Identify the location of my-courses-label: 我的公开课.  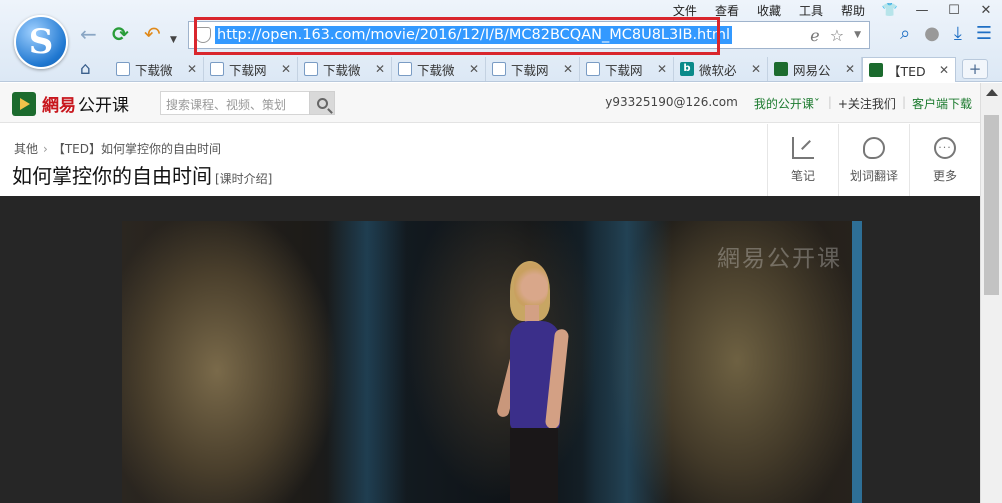
(783, 104).